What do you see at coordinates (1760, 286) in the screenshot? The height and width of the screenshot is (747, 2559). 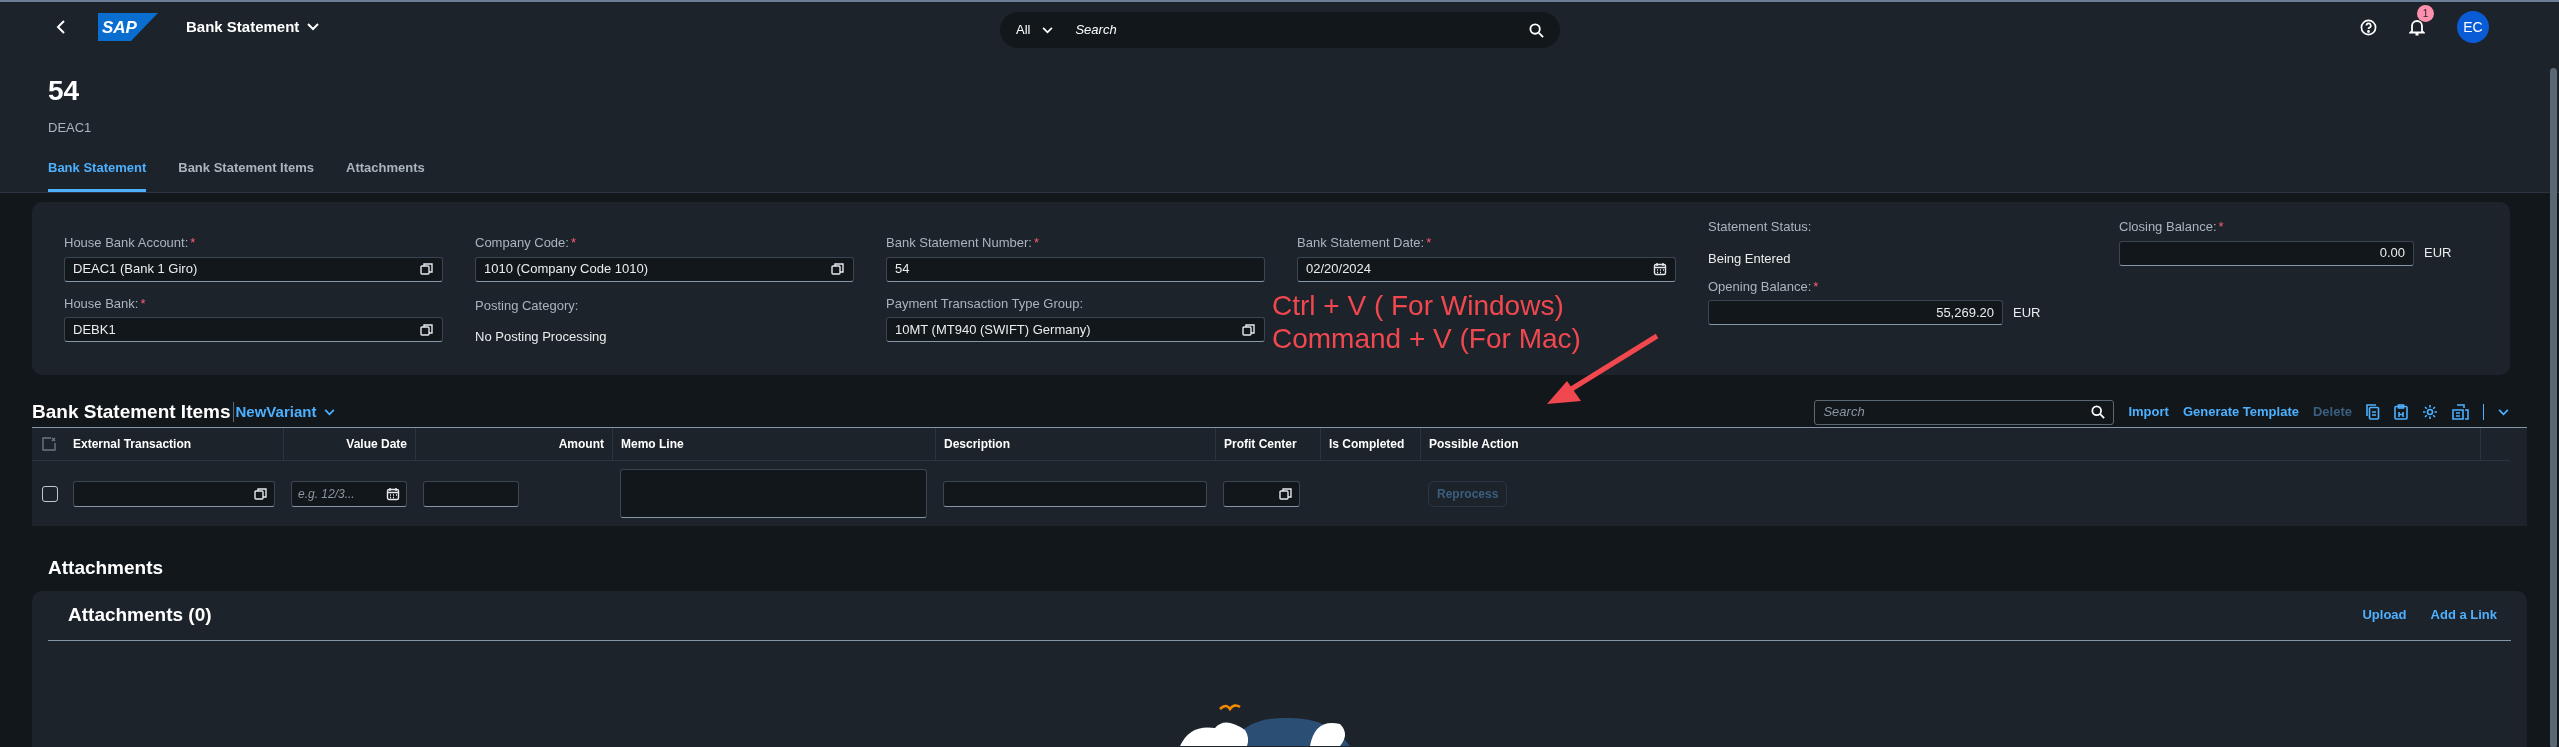 I see `field-label: Opening Balance:` at bounding box center [1760, 286].